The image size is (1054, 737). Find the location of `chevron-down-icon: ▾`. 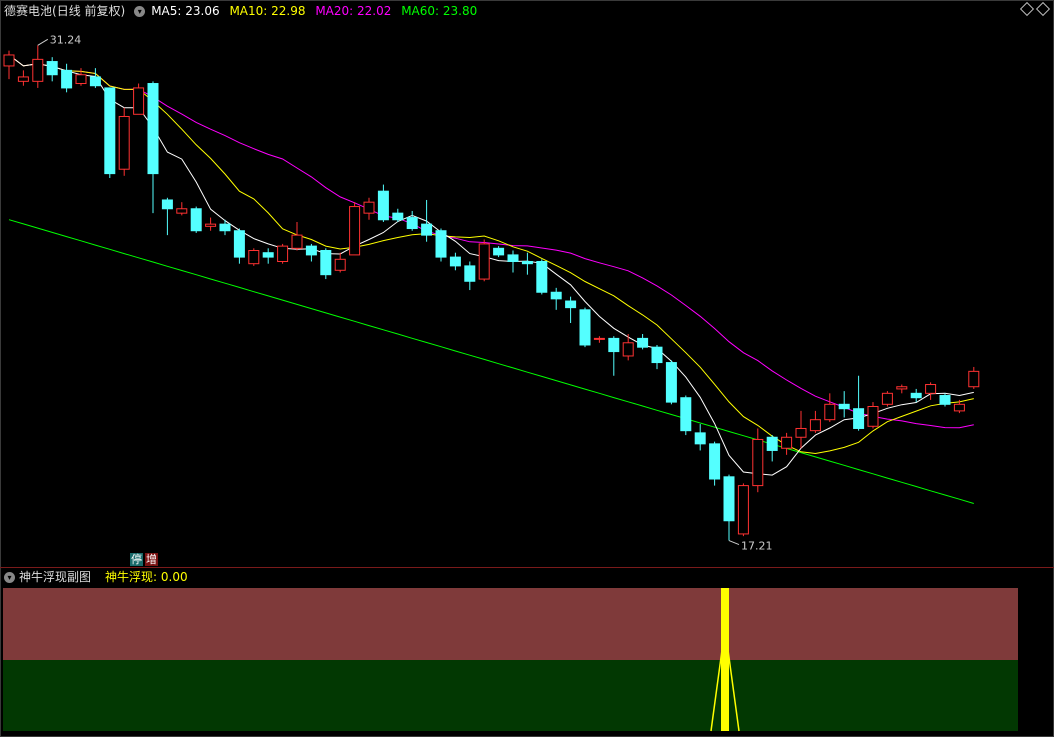

chevron-down-icon: ▾ is located at coordinates (9, 577).